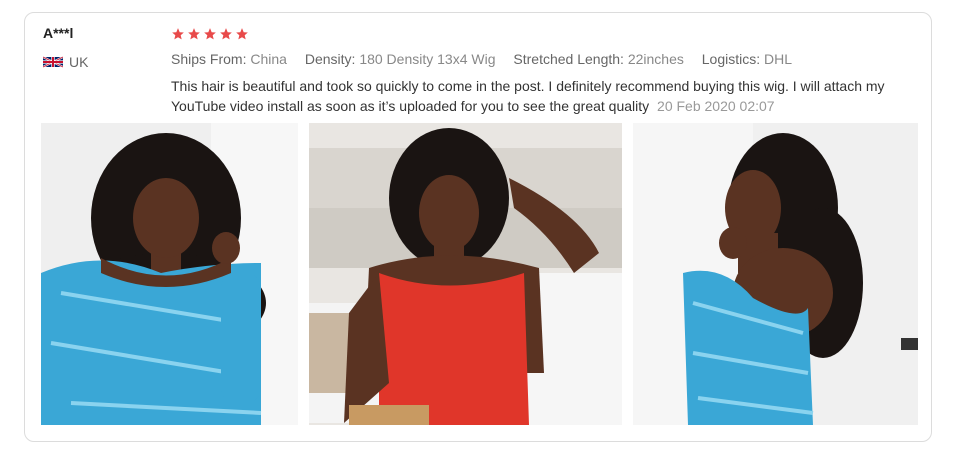  What do you see at coordinates (778, 59) in the screenshot?
I see `logistics-value: DHL` at bounding box center [778, 59].